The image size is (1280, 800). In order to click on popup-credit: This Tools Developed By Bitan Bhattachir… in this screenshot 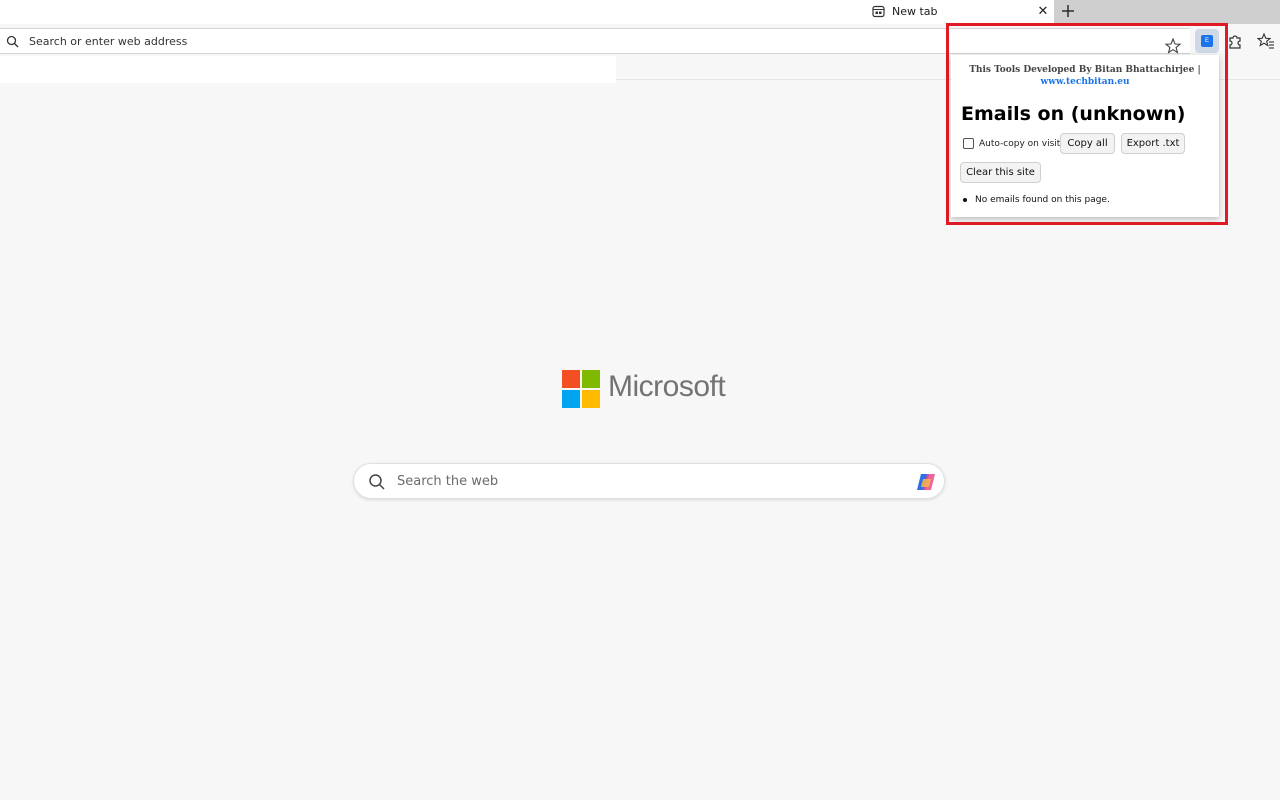, I will do `click(1085, 76)`.